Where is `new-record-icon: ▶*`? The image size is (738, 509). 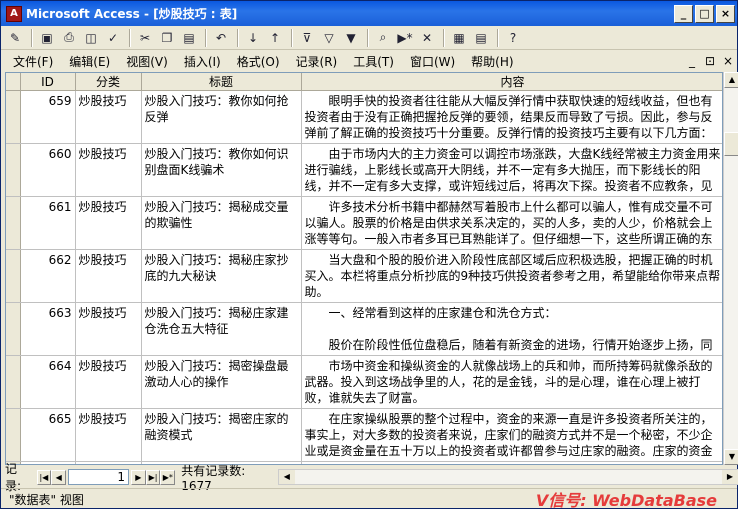
new-record-icon: ▶* is located at coordinates (405, 38).